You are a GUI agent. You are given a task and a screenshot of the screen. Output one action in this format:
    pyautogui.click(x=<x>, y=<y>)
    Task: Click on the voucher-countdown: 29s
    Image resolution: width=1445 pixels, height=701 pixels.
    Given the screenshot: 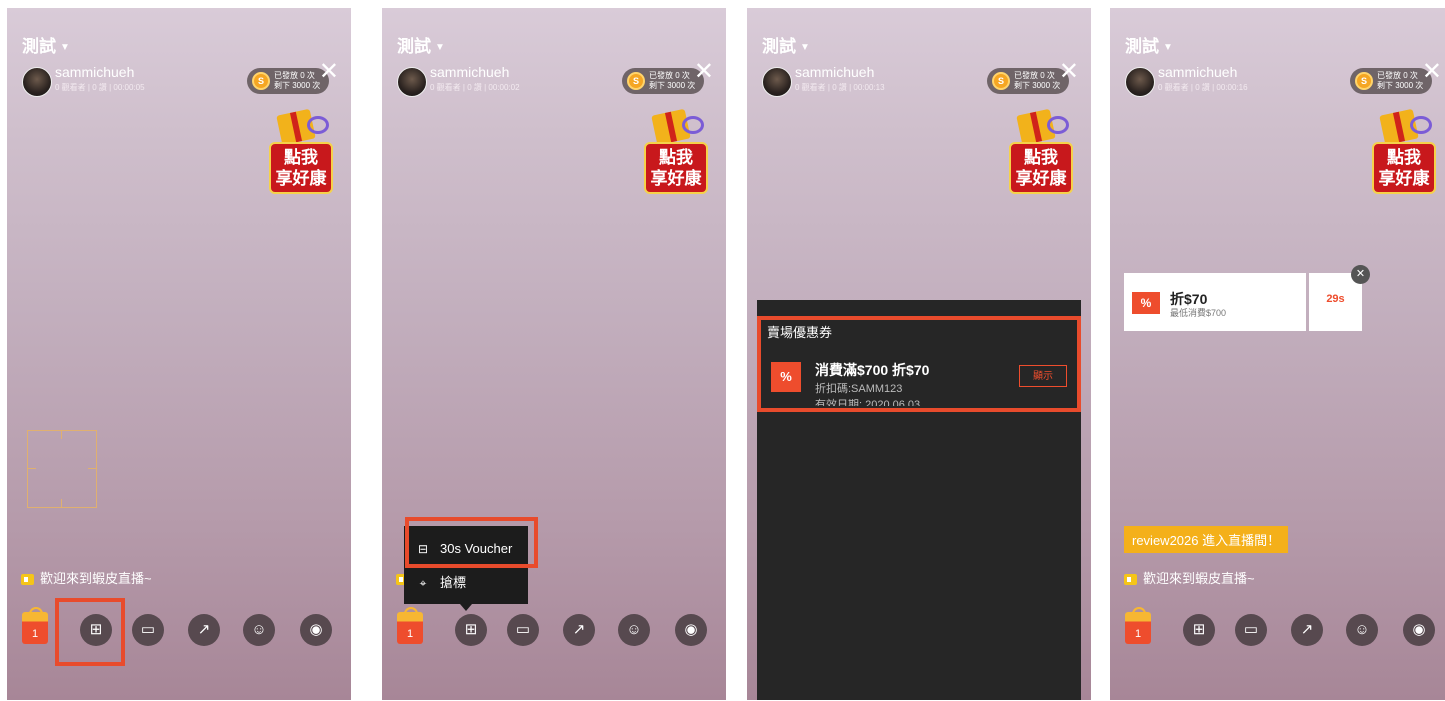 What is the action you would take?
    pyautogui.click(x=1335, y=299)
    